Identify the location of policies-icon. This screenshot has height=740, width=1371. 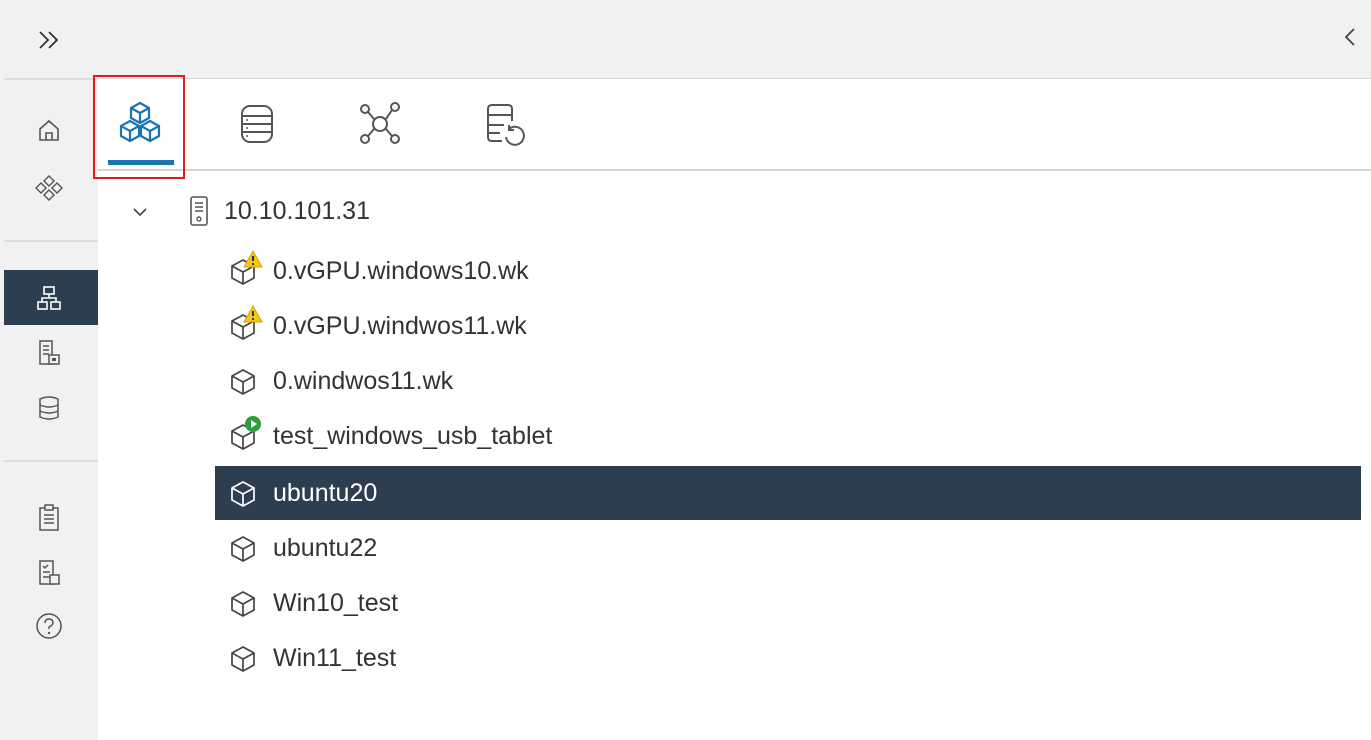
(49, 517).